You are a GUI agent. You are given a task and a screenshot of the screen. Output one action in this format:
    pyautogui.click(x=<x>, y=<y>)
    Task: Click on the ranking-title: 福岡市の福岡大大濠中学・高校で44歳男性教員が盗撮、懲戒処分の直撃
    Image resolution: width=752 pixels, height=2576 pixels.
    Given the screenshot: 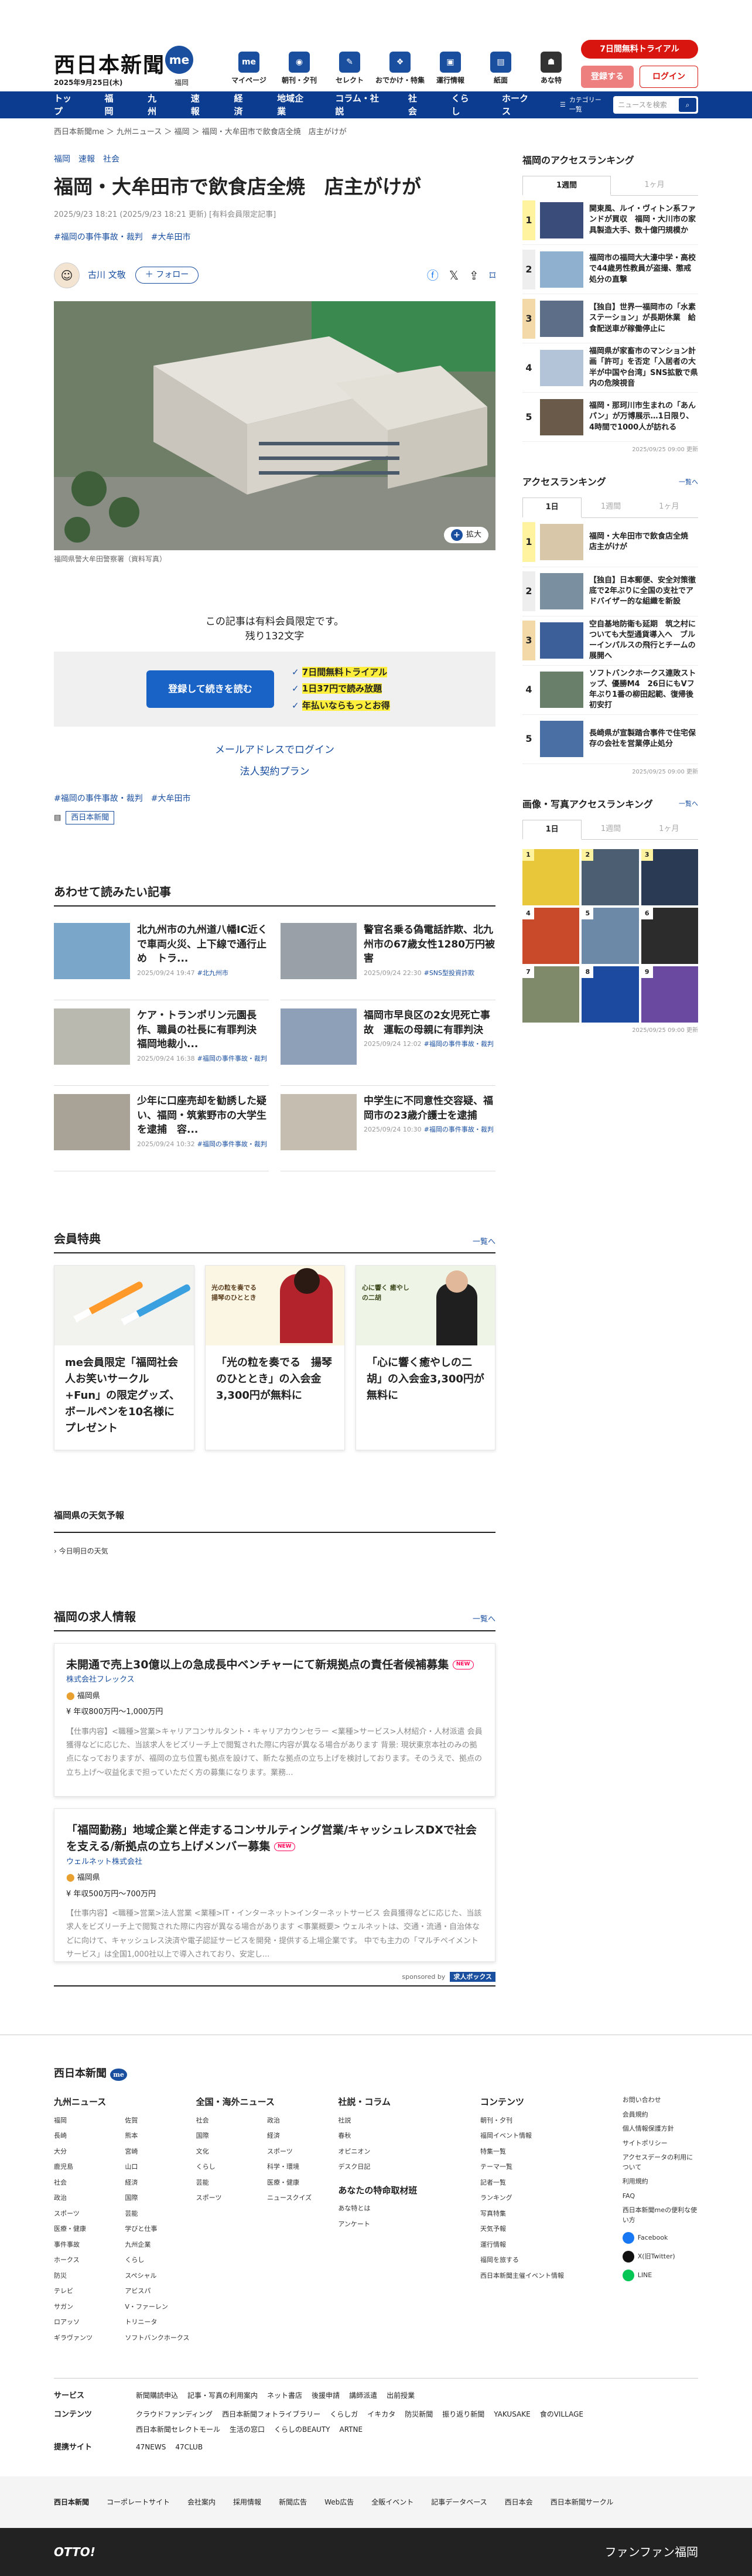 What is the action you would take?
    pyautogui.click(x=643, y=269)
    